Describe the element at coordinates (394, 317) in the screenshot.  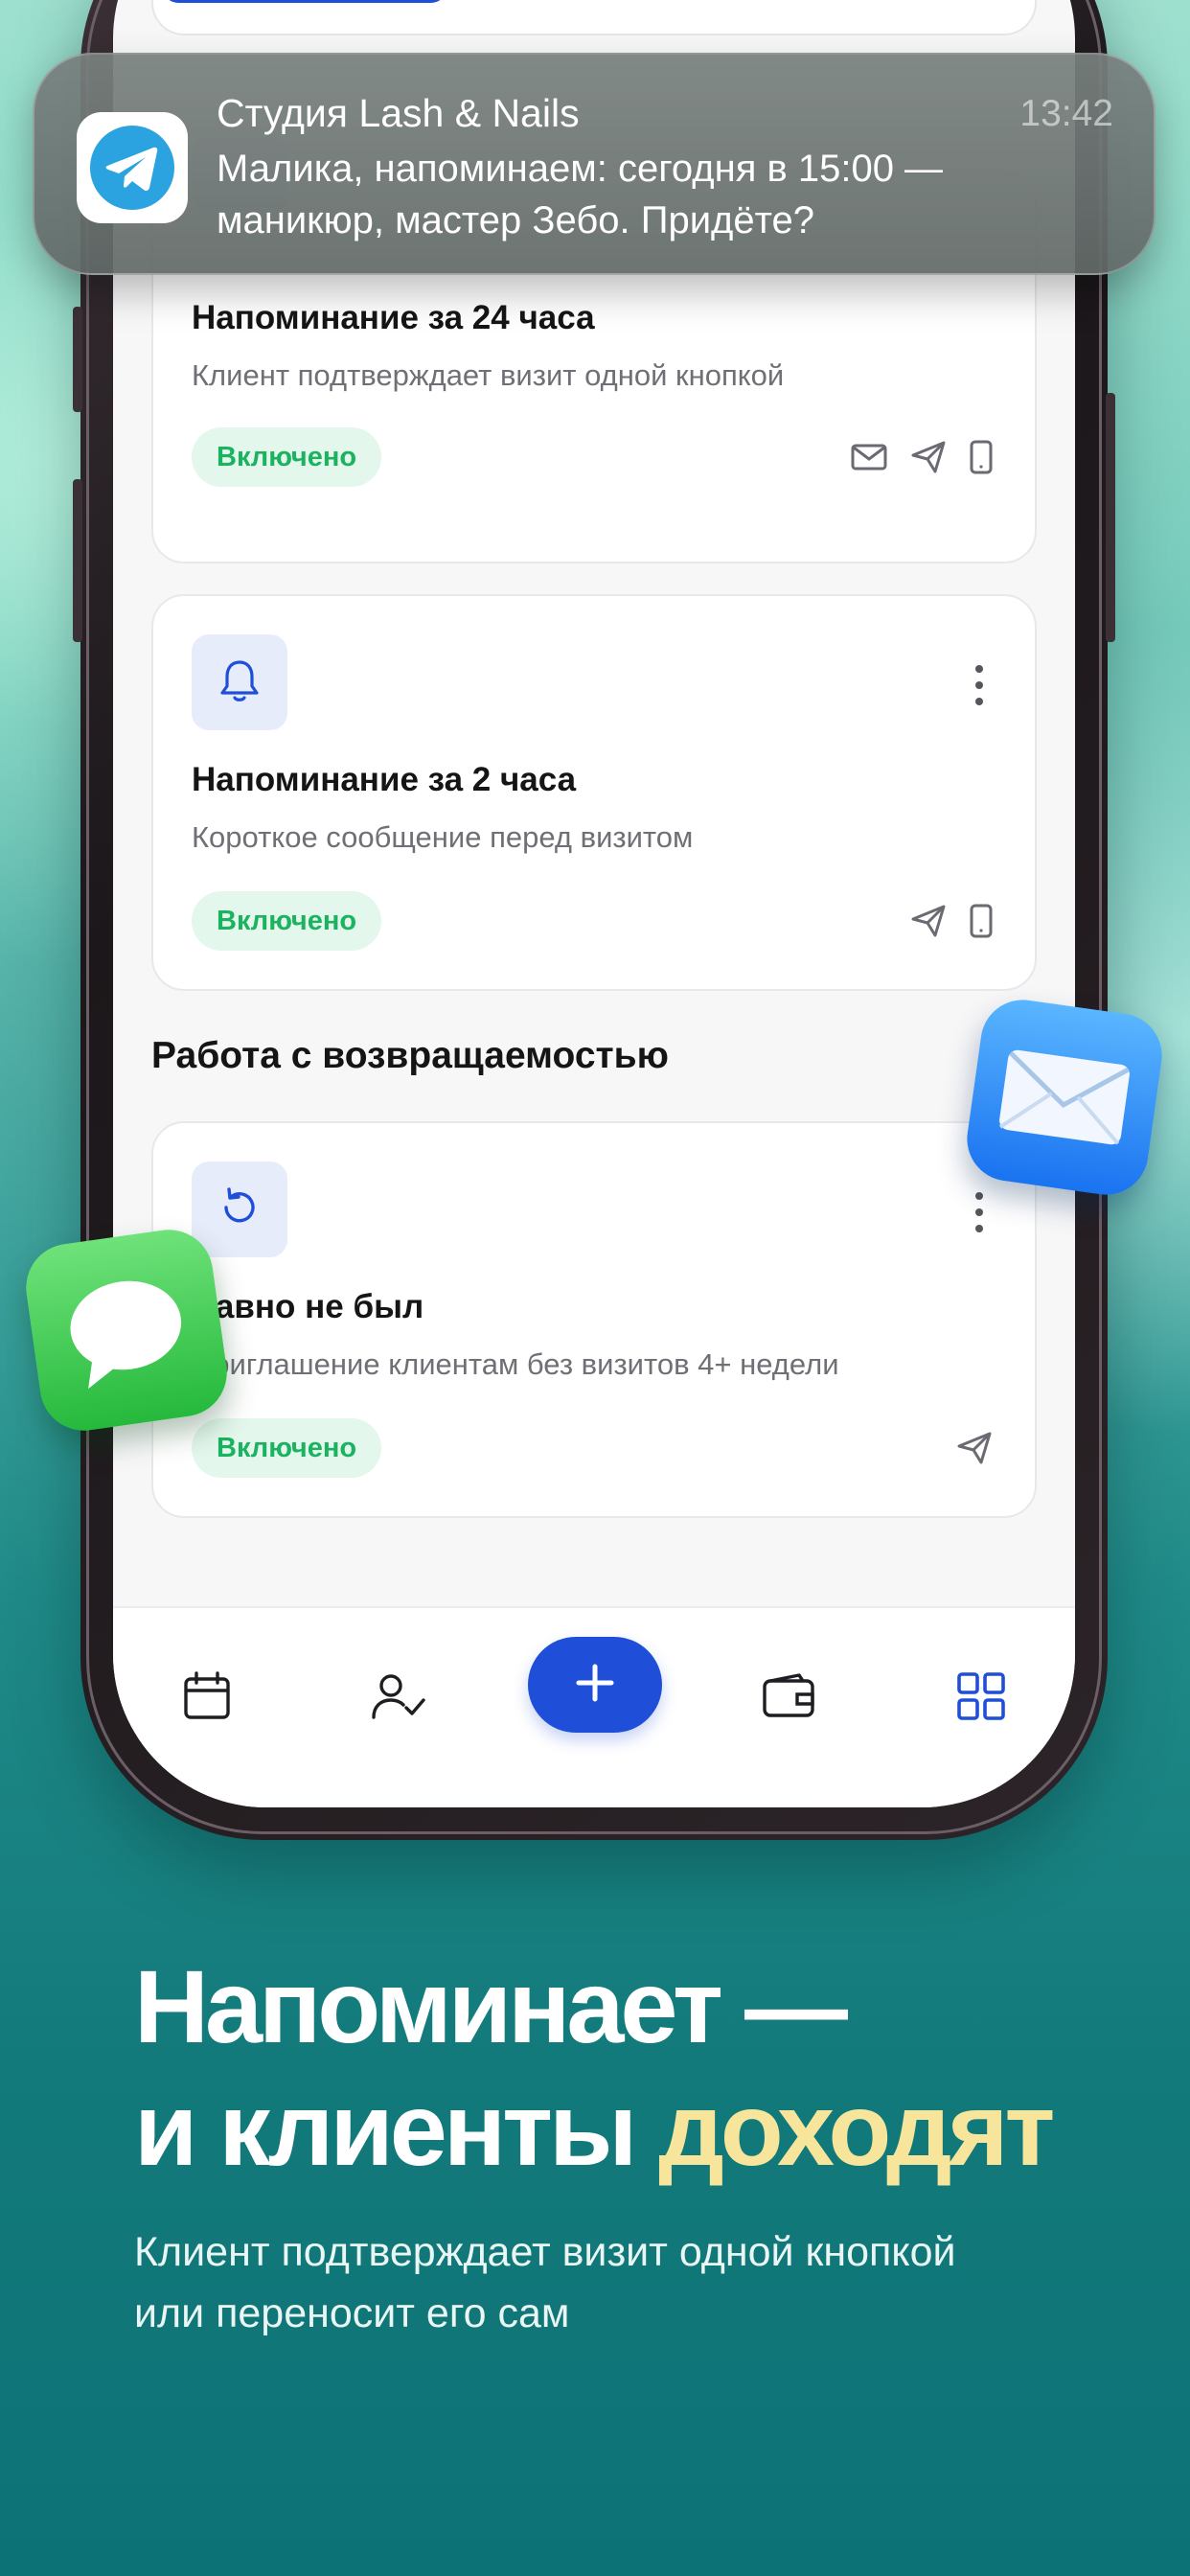
I see `card-title: Напоминание за 24 часа` at that location.